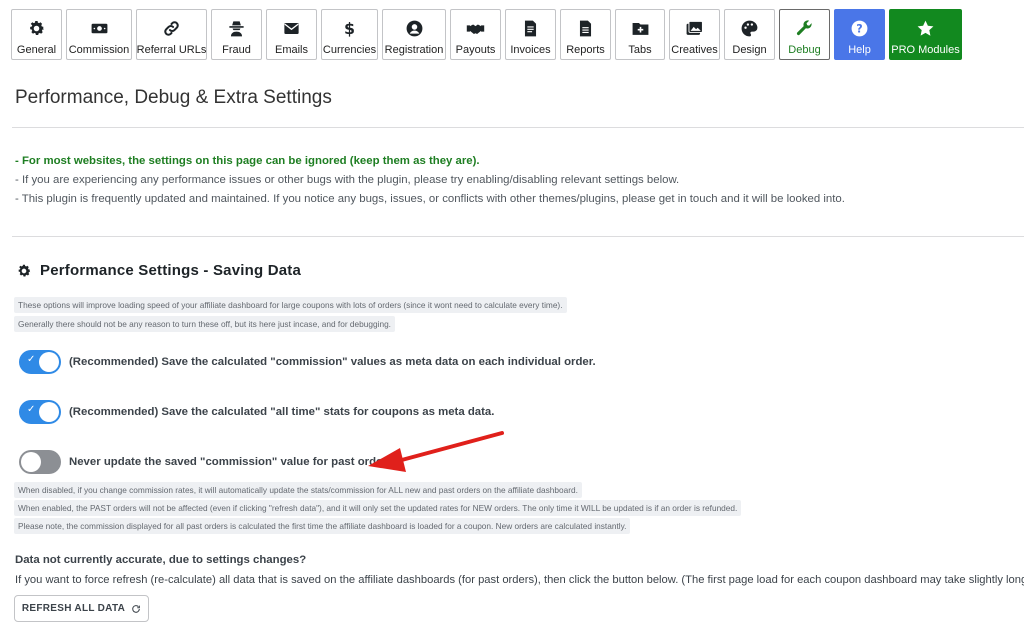  I want to click on tab-general: General, so click(36, 34).